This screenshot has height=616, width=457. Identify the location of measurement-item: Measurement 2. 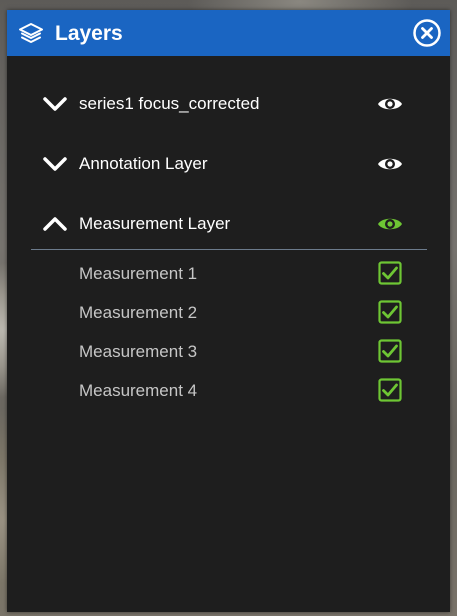
(228, 313).